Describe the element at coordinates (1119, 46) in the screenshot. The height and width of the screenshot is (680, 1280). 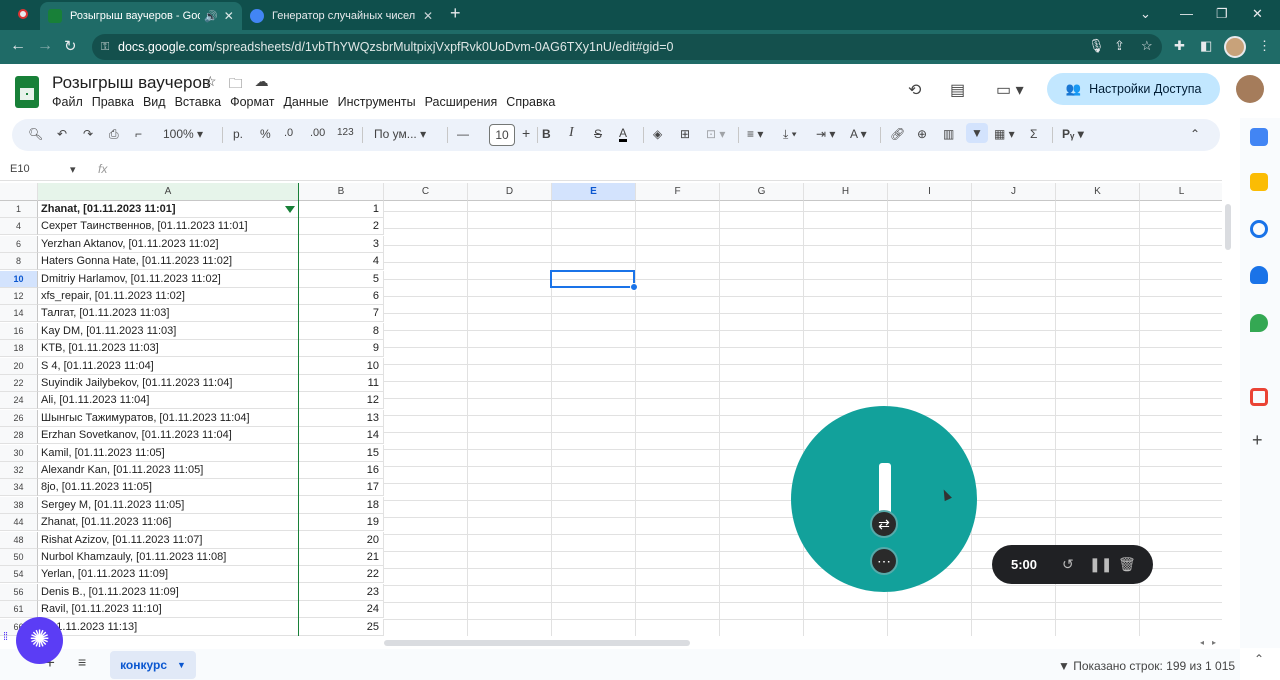
I see `share-page-icon: ⇪` at that location.